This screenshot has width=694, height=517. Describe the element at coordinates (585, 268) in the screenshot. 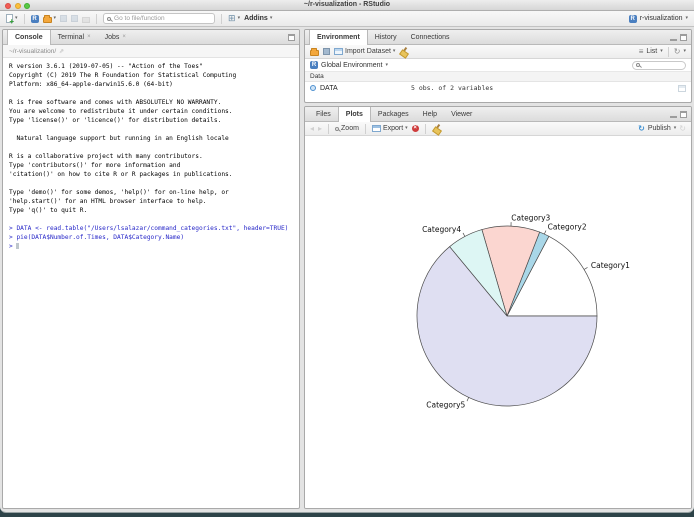

I see `pie-label-tick` at that location.